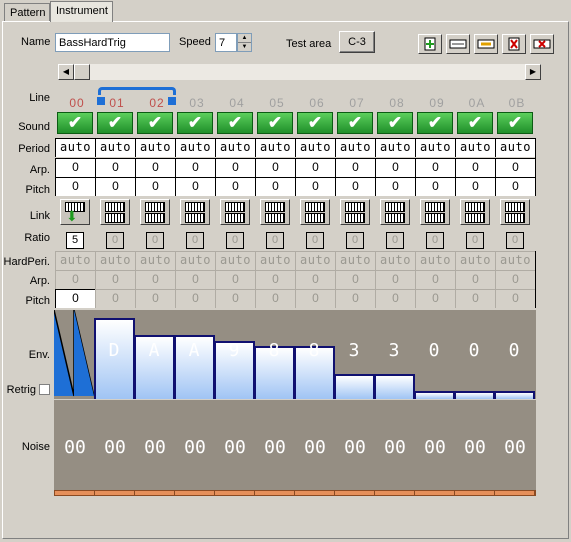  What do you see at coordinates (75, 240) in the screenshot?
I see `ratio-cell: 5` at bounding box center [75, 240].